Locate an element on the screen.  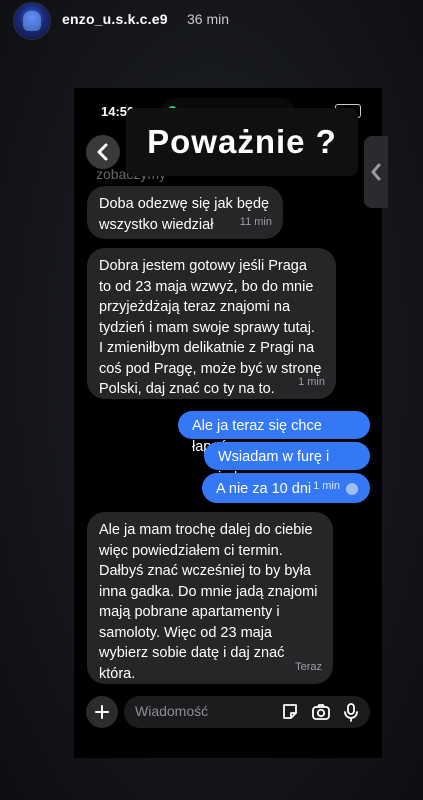
message-input: Wiadomość is located at coordinates (171, 711).